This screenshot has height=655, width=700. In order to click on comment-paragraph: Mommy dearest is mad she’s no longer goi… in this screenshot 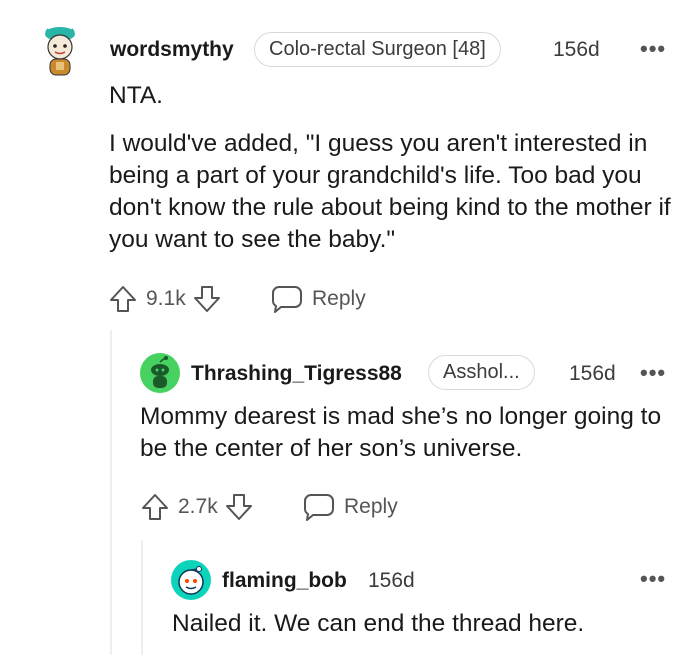, I will do `click(401, 432)`.